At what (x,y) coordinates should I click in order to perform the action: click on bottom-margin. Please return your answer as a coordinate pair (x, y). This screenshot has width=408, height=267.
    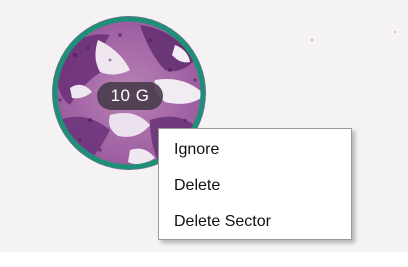
    Looking at the image, I should click on (204, 259).